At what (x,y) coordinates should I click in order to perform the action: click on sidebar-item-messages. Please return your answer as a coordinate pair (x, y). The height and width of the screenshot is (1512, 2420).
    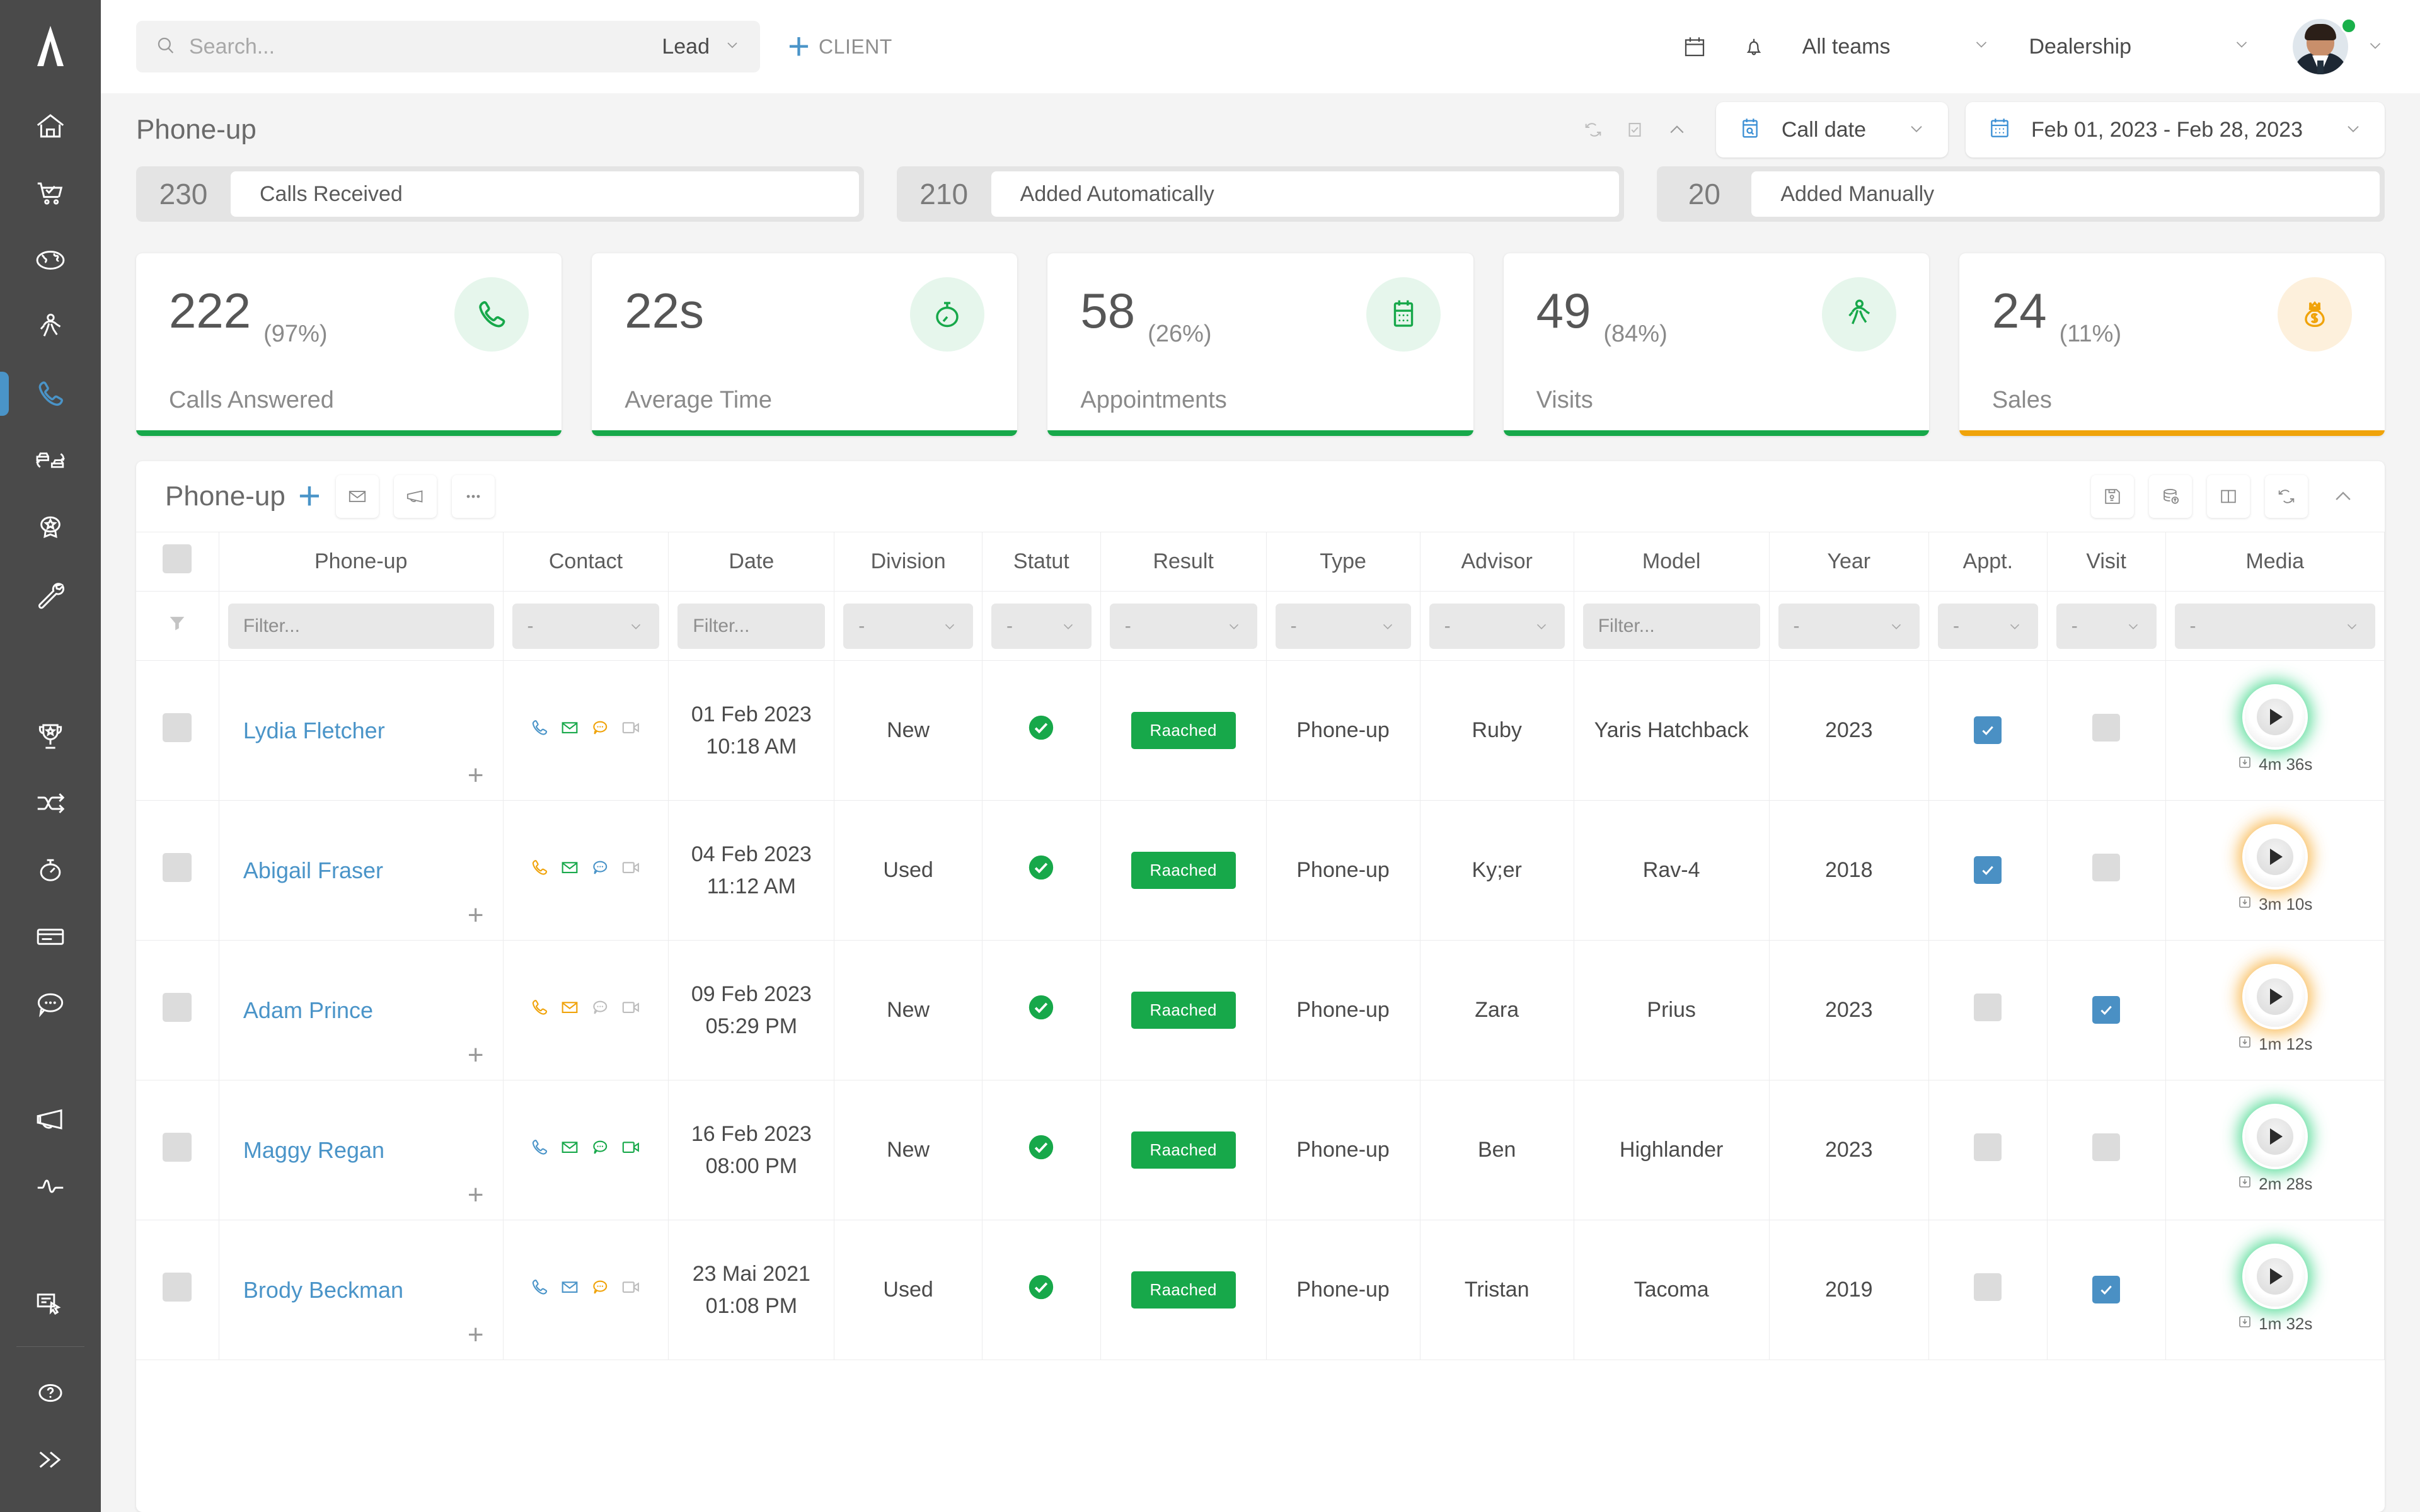
    Looking at the image, I should click on (50, 1003).